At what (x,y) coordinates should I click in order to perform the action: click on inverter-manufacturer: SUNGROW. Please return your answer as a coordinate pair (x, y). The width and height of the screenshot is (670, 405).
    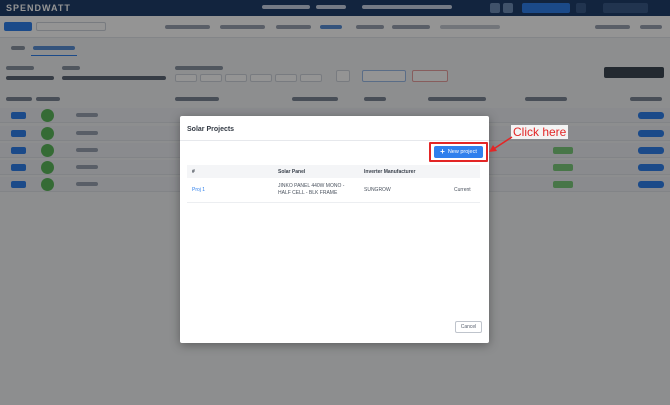
    Looking at the image, I should click on (377, 190).